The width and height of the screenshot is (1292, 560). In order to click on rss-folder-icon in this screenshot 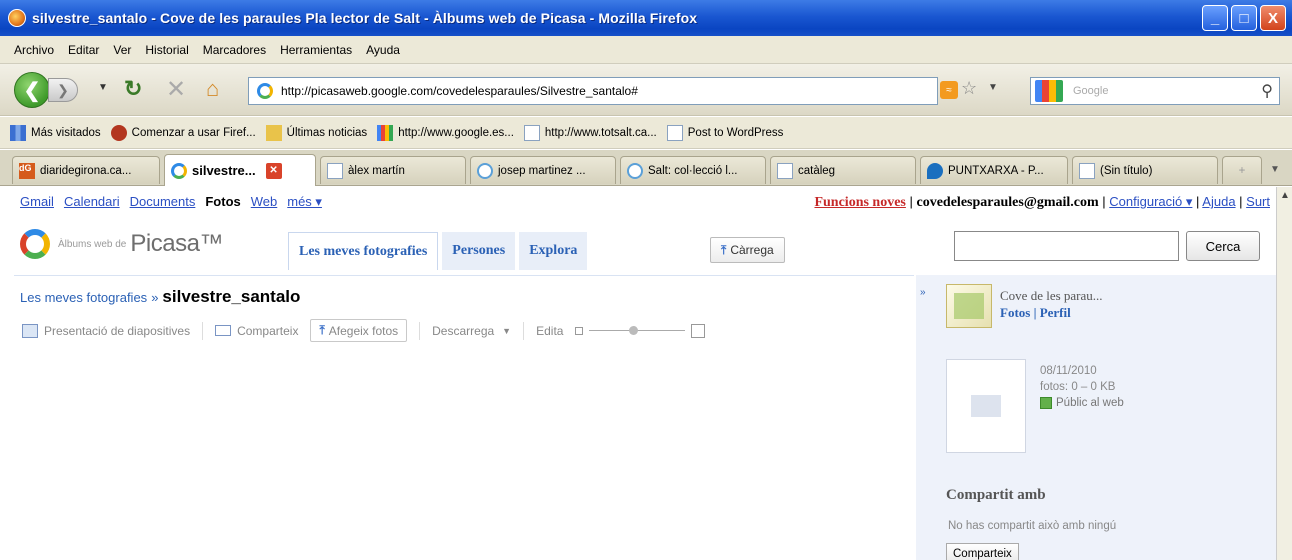, I will do `click(273, 132)`.